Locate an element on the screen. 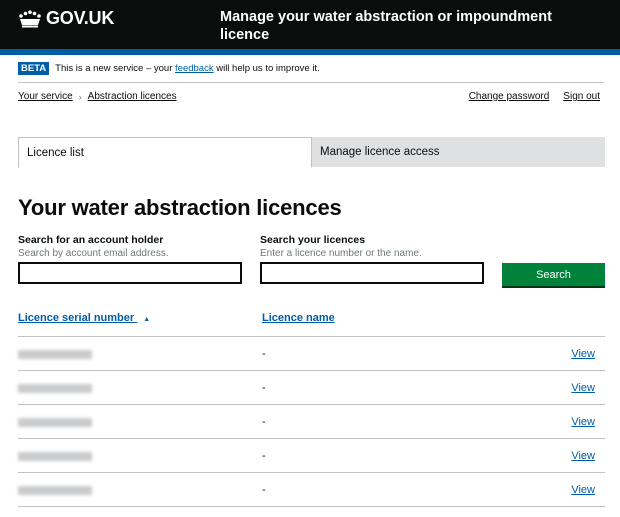 This screenshot has width=620, height=517. logo-text: GOV.UK is located at coordinates (80, 18).